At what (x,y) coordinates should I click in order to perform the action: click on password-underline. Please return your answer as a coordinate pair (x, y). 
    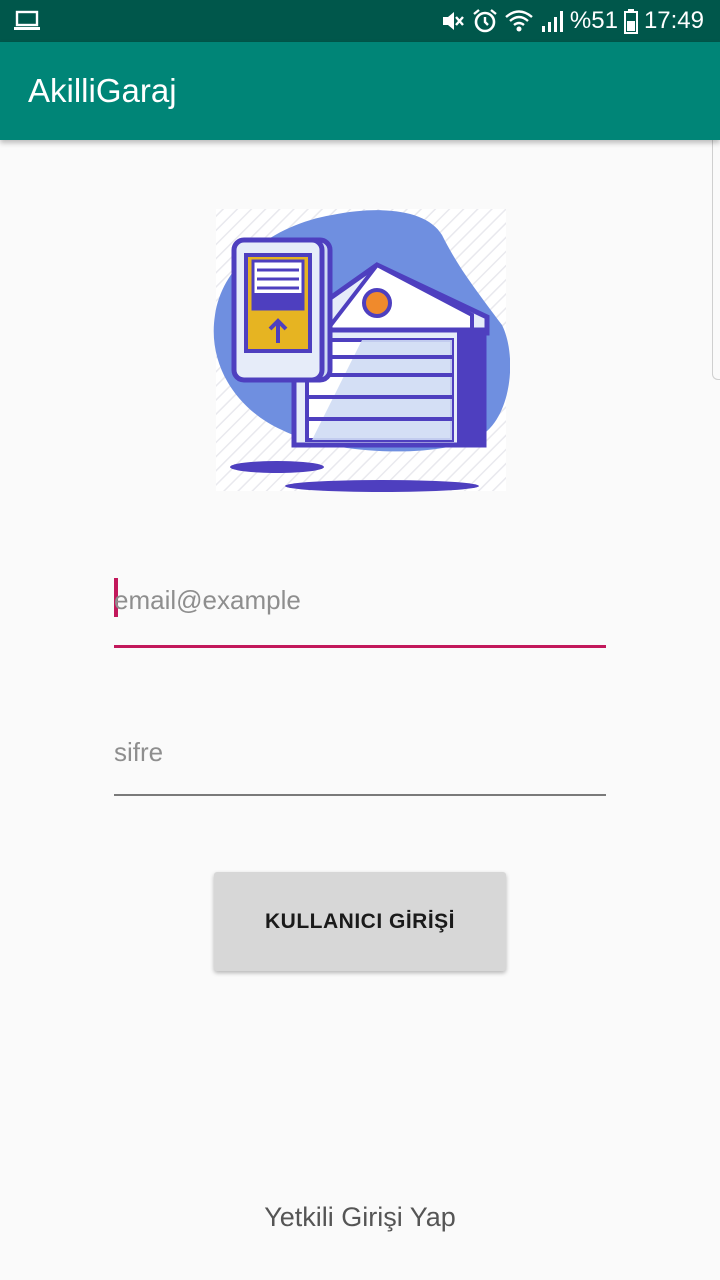
    Looking at the image, I should click on (360, 795).